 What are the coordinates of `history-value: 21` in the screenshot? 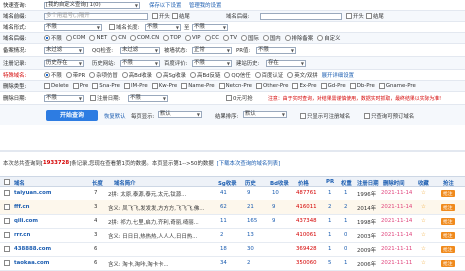 It's located at (250, 207).